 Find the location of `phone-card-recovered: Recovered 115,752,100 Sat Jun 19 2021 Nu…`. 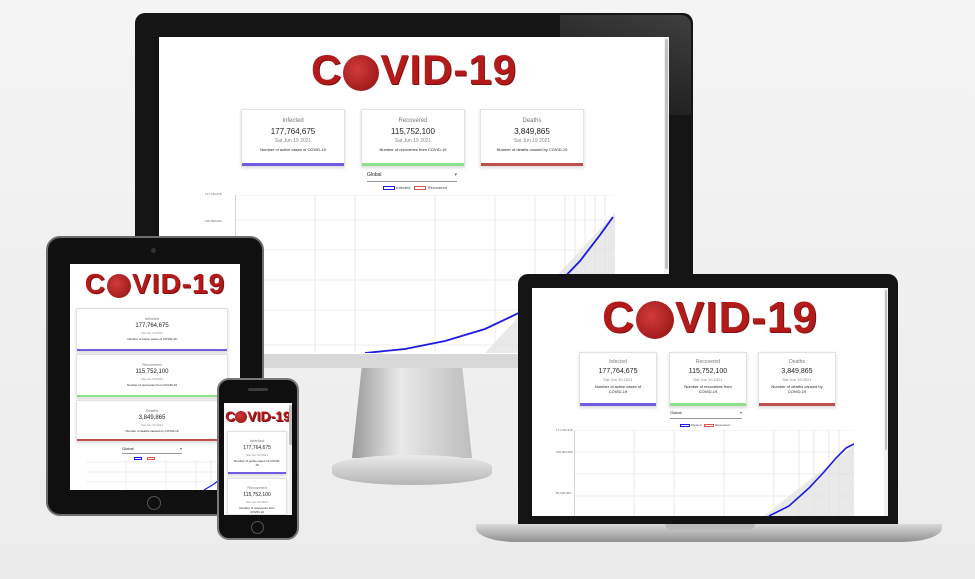

phone-card-recovered: Recovered 115,752,100 Sat Jun 19 2021 Nu… is located at coordinates (257, 496).